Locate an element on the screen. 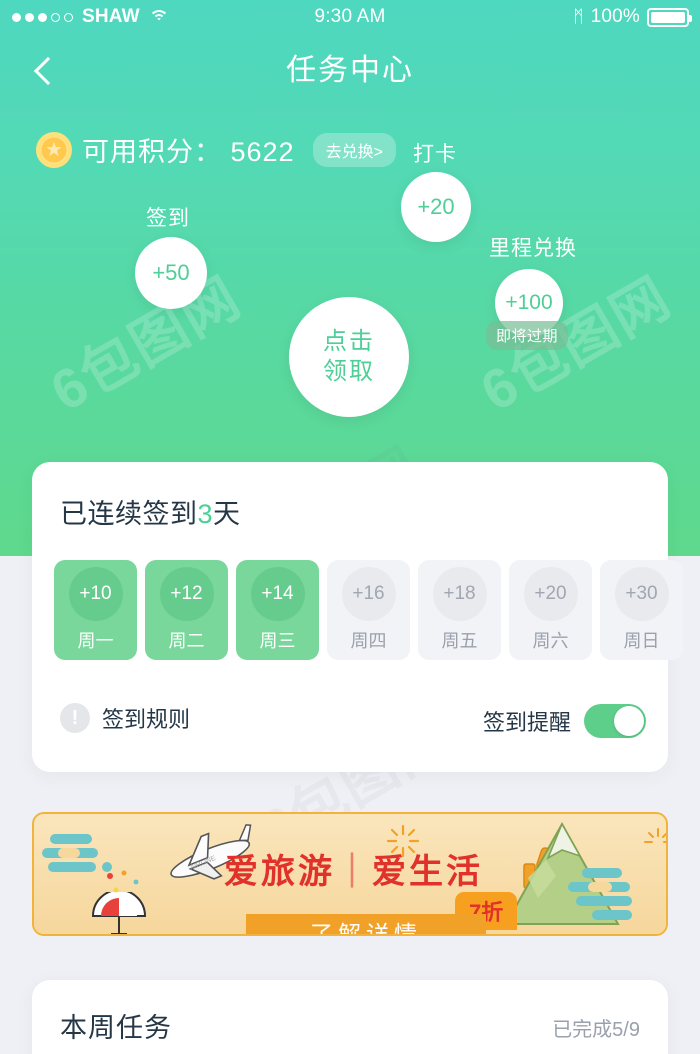  checkin-day-label: 周五 is located at coordinates (459, 641).